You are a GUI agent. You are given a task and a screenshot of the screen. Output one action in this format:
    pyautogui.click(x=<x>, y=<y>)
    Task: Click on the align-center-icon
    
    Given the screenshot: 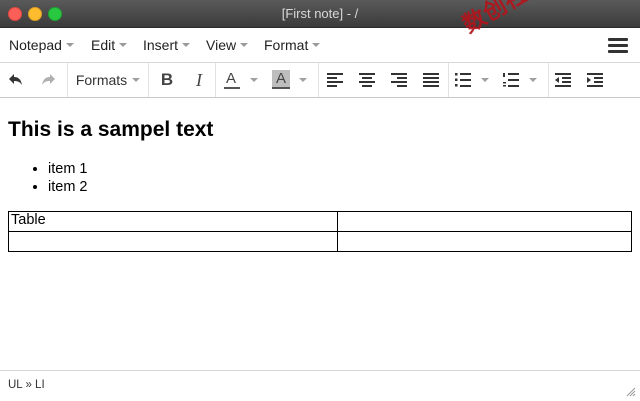 What is the action you would take?
    pyautogui.click(x=367, y=80)
    